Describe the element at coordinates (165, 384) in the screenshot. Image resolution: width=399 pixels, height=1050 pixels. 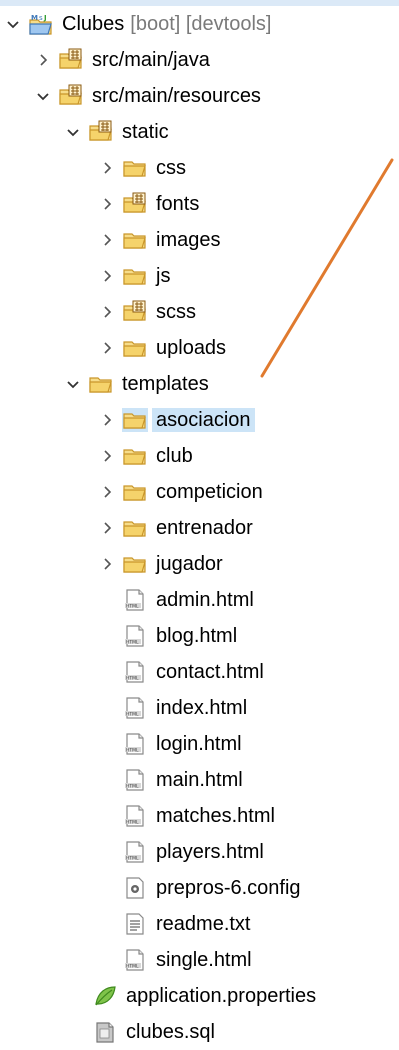
I see `tree-item-label: templates` at that location.